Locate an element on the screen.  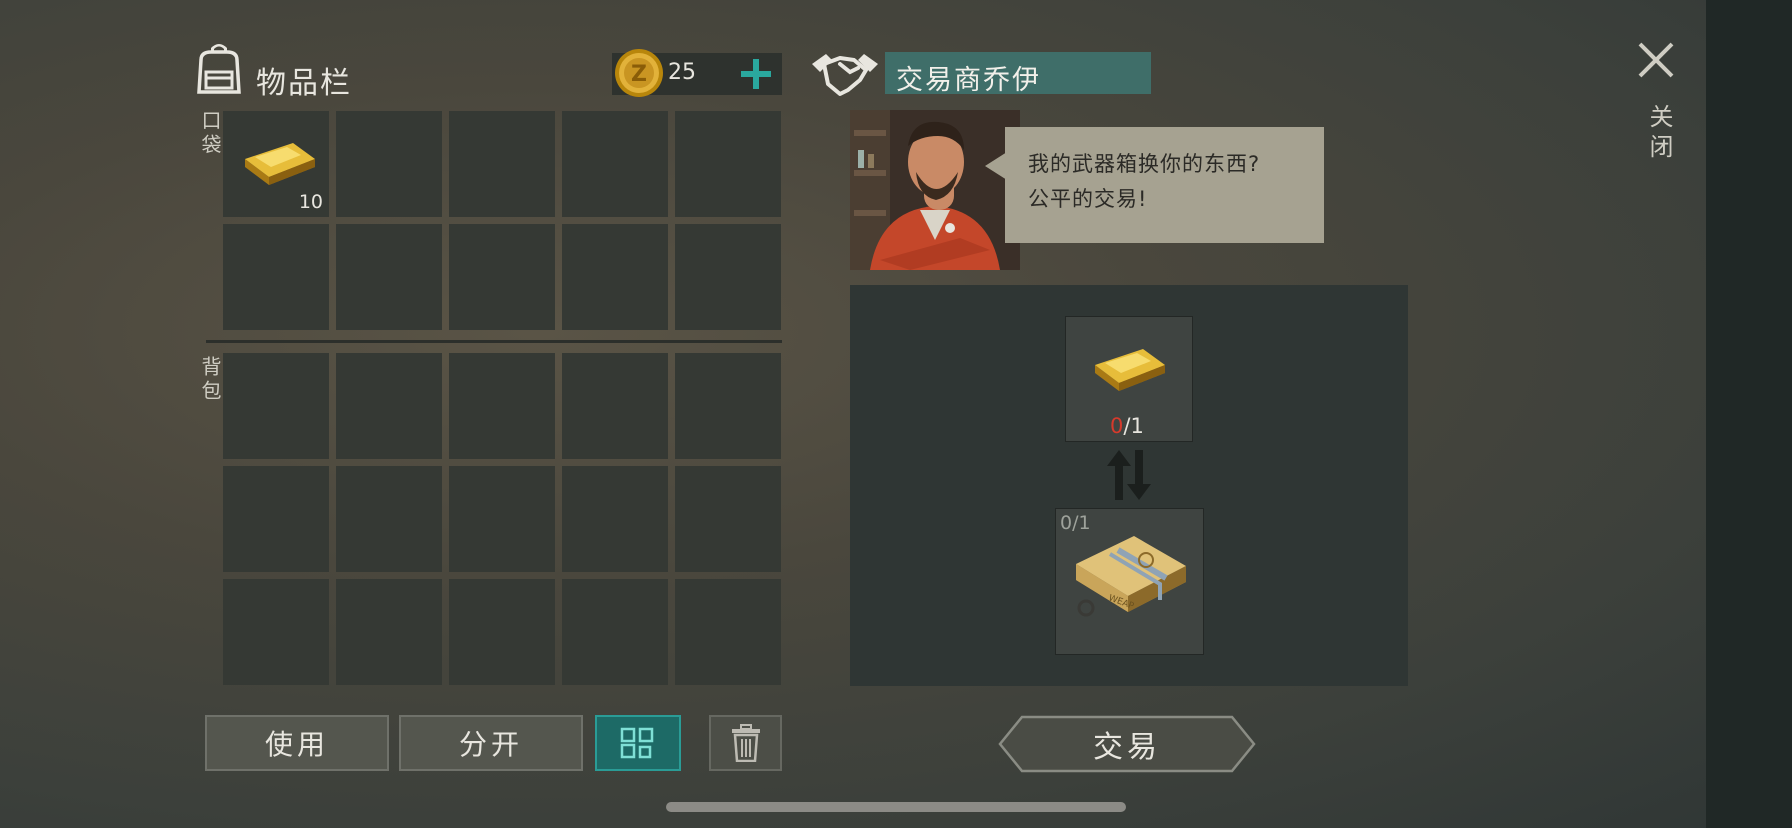
pocket-slot: 10 is located at coordinates (276, 164).